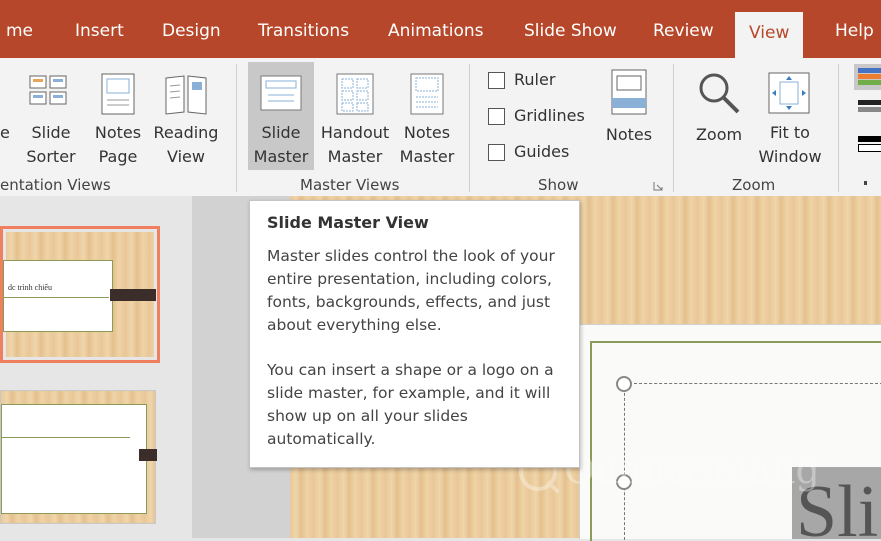 This screenshot has width=881, height=541. Describe the element at coordinates (191, 31) in the screenshot. I see `tab-design: Design` at that location.